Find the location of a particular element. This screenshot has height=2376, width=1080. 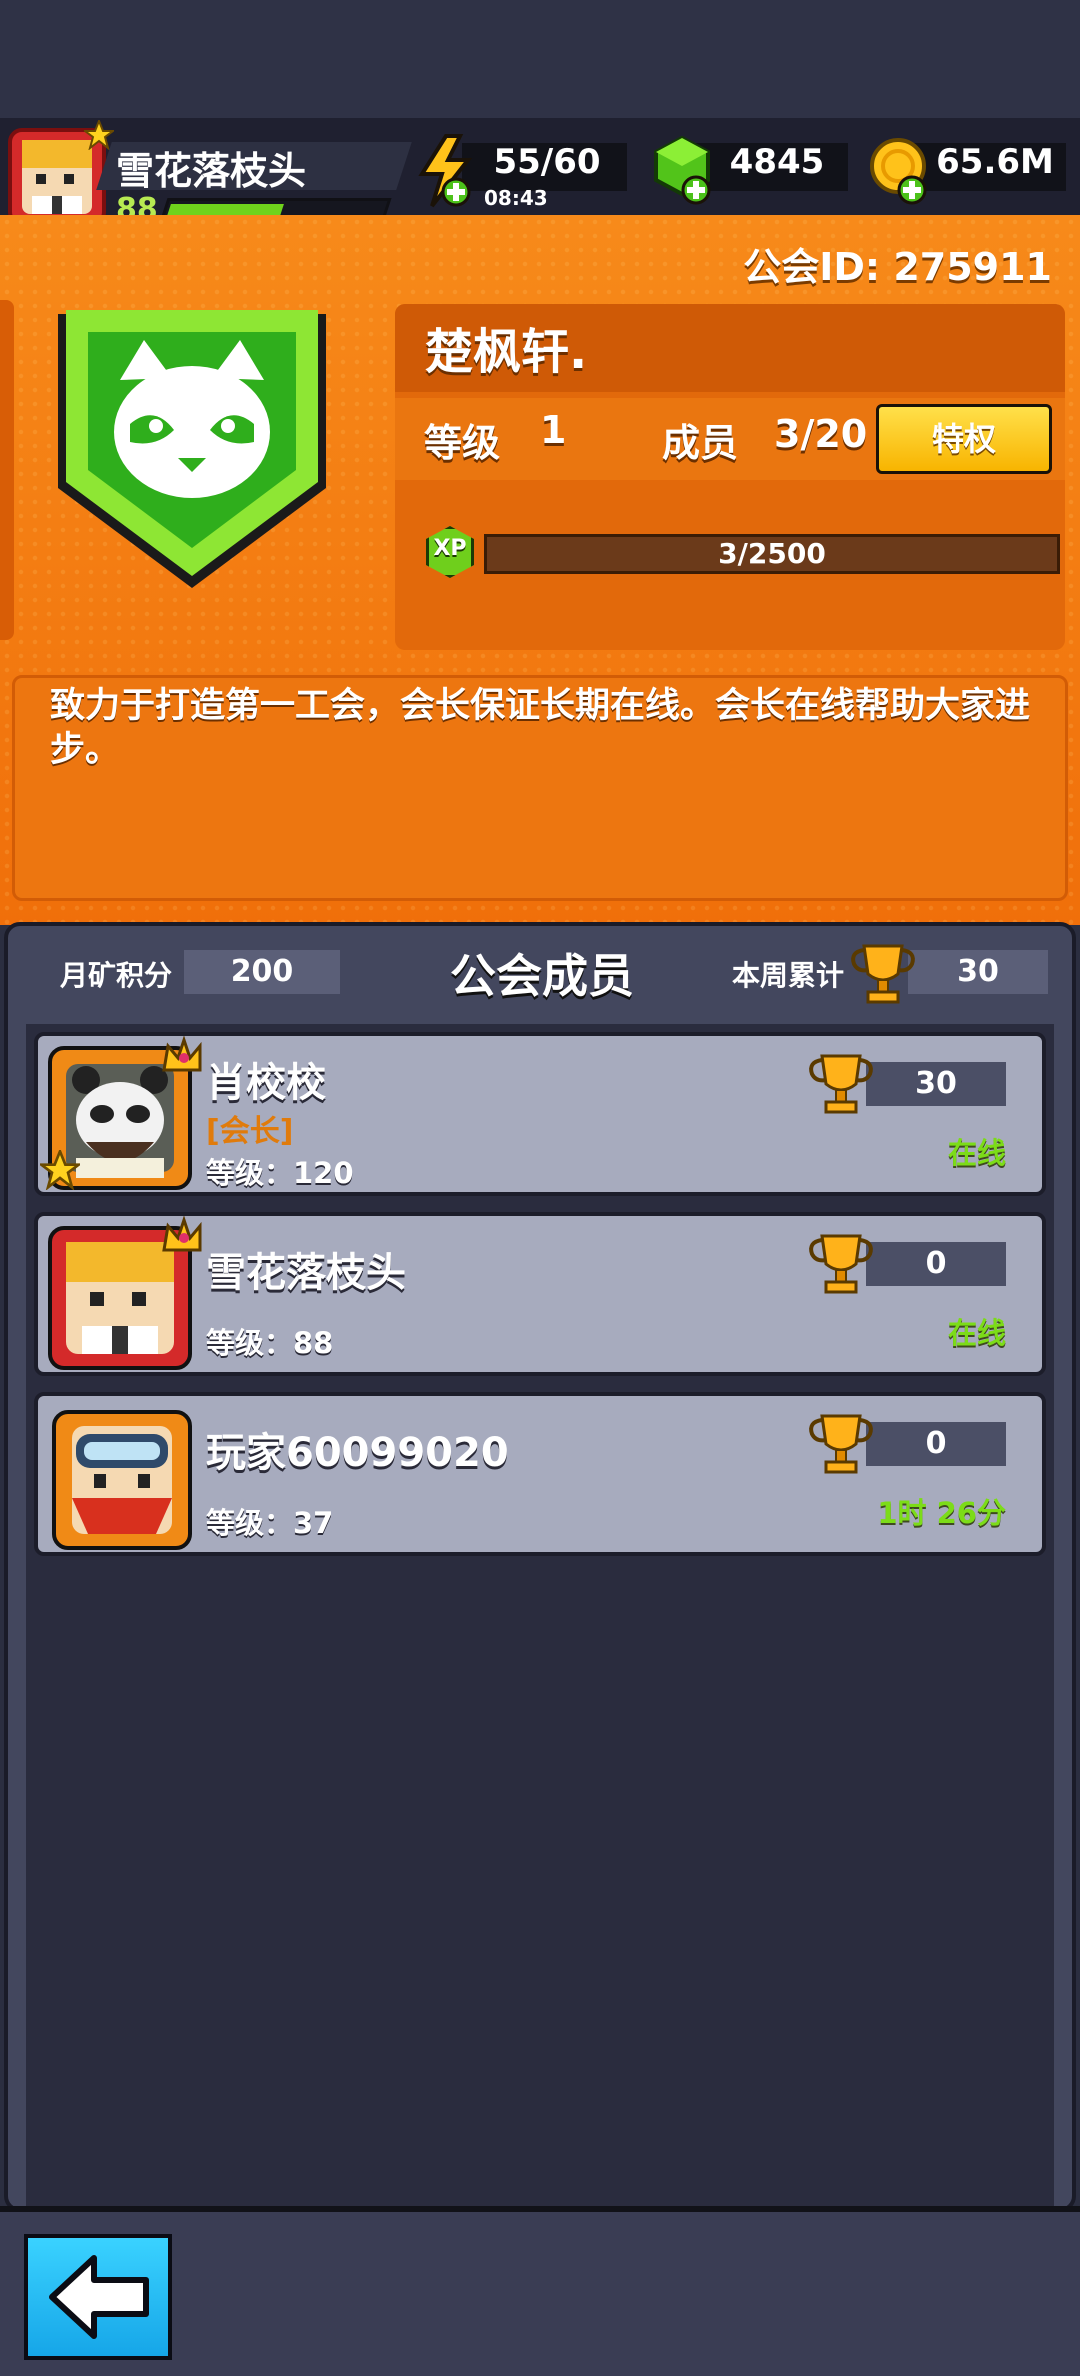

member-name: 雪花落枝头 is located at coordinates (306, 1273).